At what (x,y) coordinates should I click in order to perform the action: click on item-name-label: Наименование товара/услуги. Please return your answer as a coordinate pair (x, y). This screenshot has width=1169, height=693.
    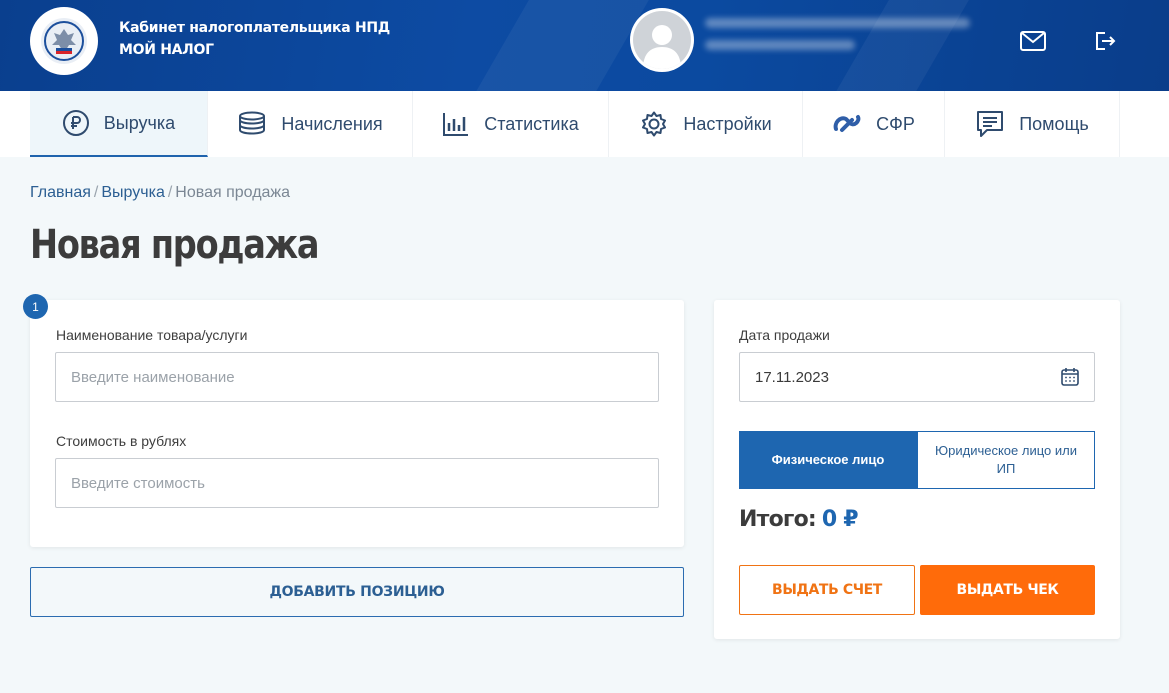
    Looking at the image, I should click on (152, 335).